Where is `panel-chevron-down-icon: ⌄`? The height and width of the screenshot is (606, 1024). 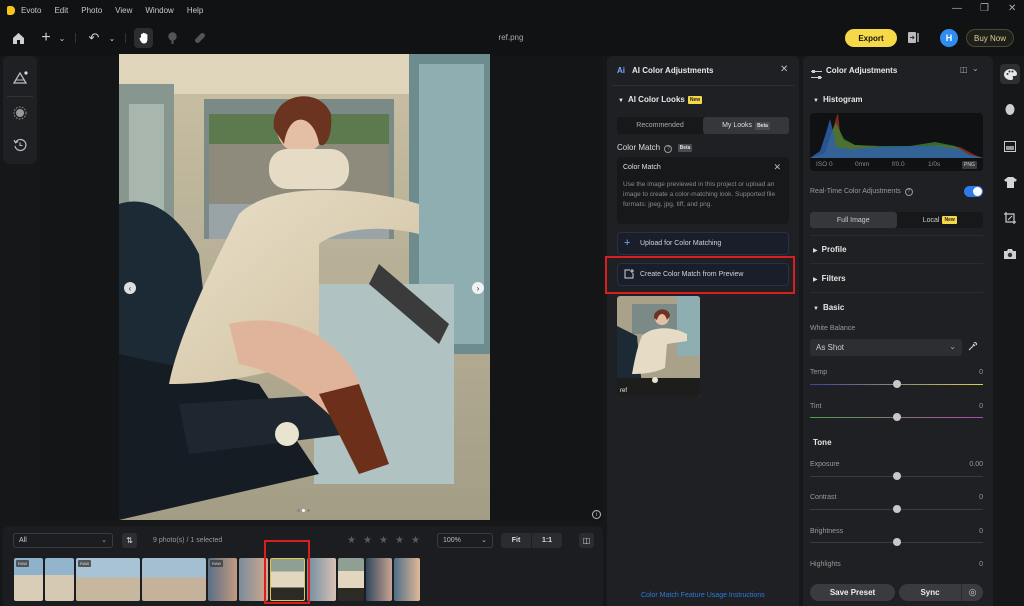
panel-chevron-down-icon: ⌄ is located at coordinates (975, 68).